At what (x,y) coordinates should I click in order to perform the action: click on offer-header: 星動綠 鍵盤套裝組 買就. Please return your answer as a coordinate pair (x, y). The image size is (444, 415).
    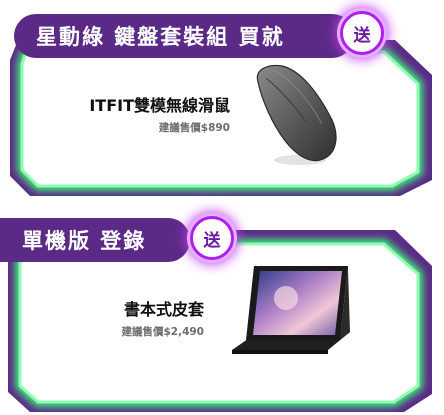
    Looking at the image, I should click on (184, 36).